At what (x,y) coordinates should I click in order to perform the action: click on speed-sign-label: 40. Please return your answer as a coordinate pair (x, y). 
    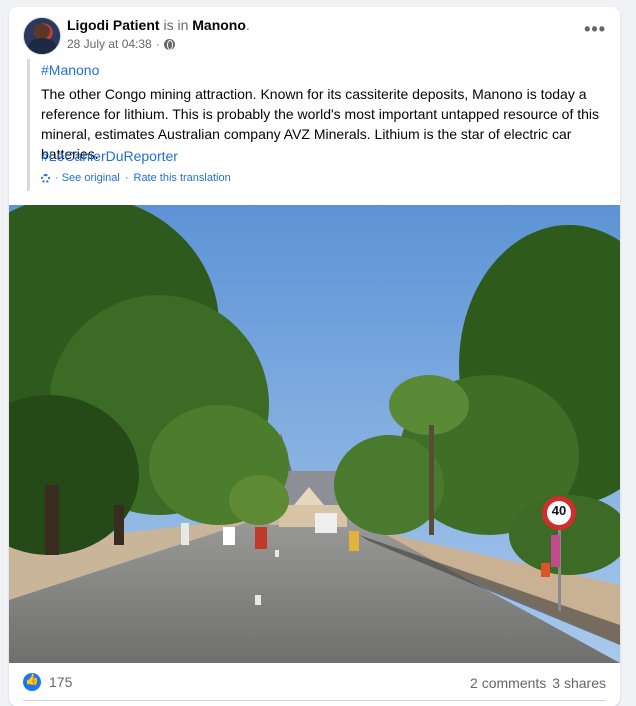
    Looking at the image, I should click on (559, 510).